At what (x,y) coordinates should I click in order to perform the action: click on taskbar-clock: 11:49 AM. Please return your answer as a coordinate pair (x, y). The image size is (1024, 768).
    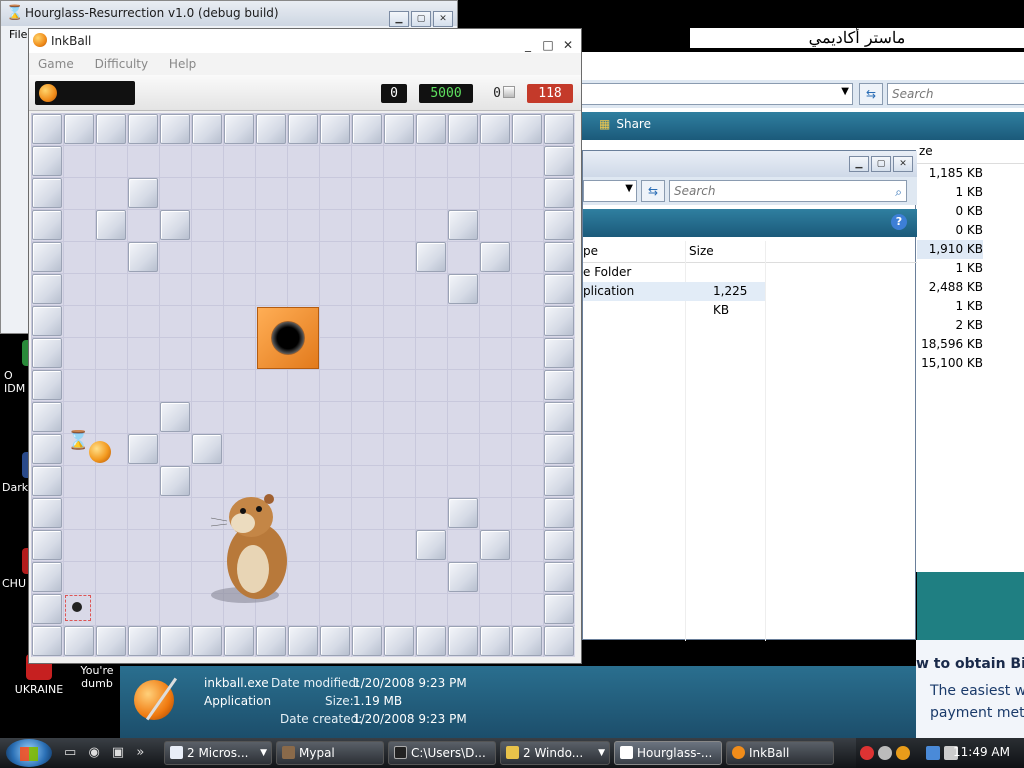
    Looking at the image, I should click on (981, 752).